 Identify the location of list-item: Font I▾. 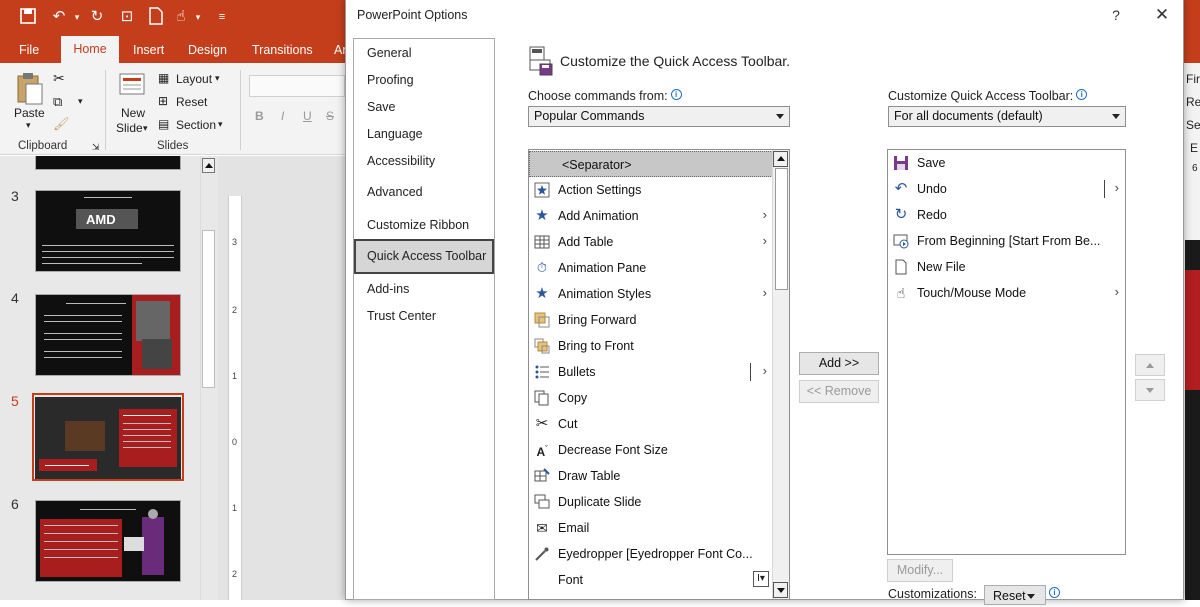
(651, 580).